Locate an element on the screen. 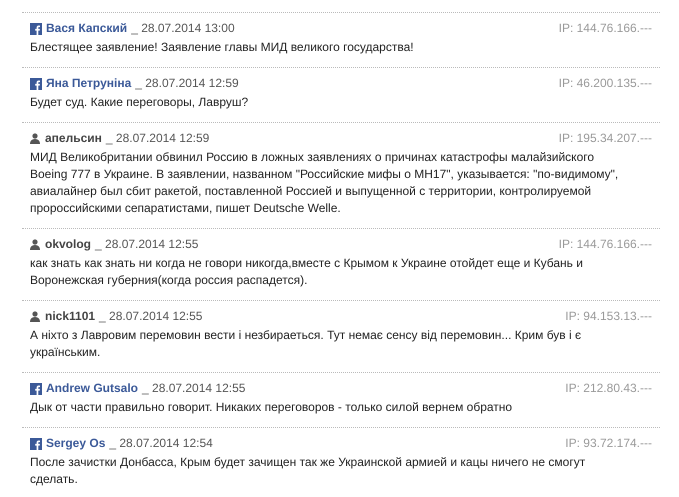  comment-text: МИД Великобритании обвинил Россию в ложных заявлениях о причинах катастрофы малайзийского Boeing 777 в Украине. В заявлении, названном "Российские мифы о MH17", указывается: "по-видимому", авиалайнер был сбит ракетой, поставленной Россией и выпущенной с территории, контролируемой пророссийскими сепаратистами, пишет Deutsche Welle. is located at coordinates (325, 183).